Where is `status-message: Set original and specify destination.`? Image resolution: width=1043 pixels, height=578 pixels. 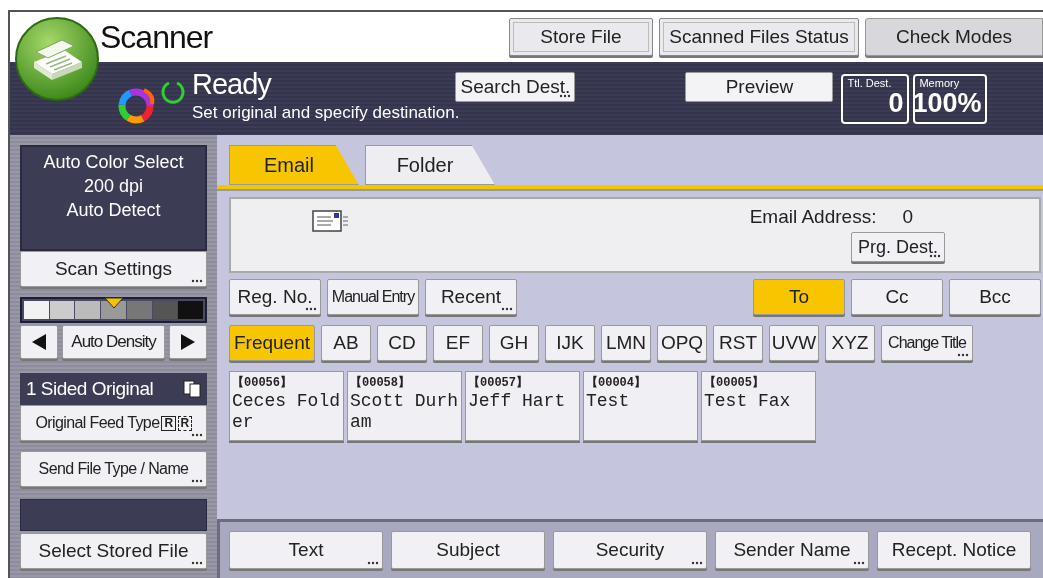
status-message: Set original and specify destination. is located at coordinates (326, 113).